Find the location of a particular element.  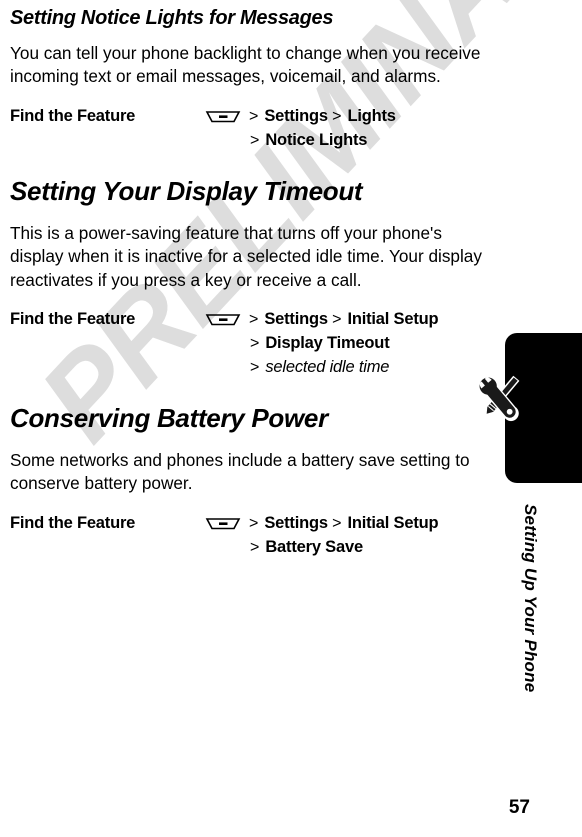

path-text: > Display Timeout is located at coordinates (320, 343).